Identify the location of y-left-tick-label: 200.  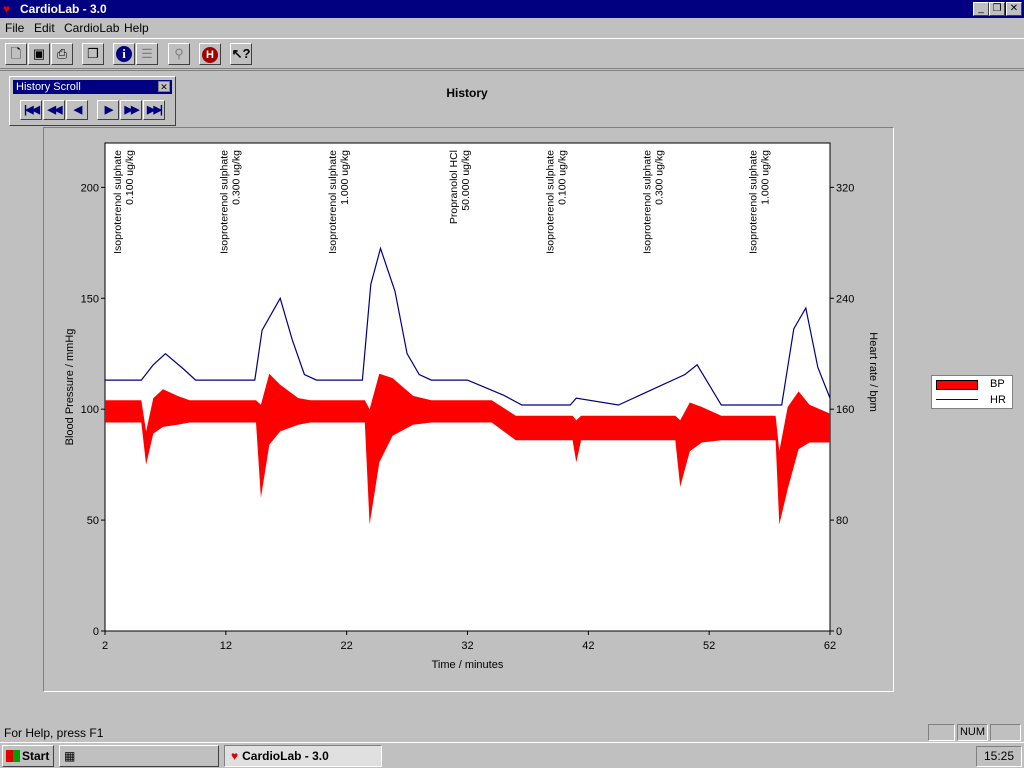
(90, 188).